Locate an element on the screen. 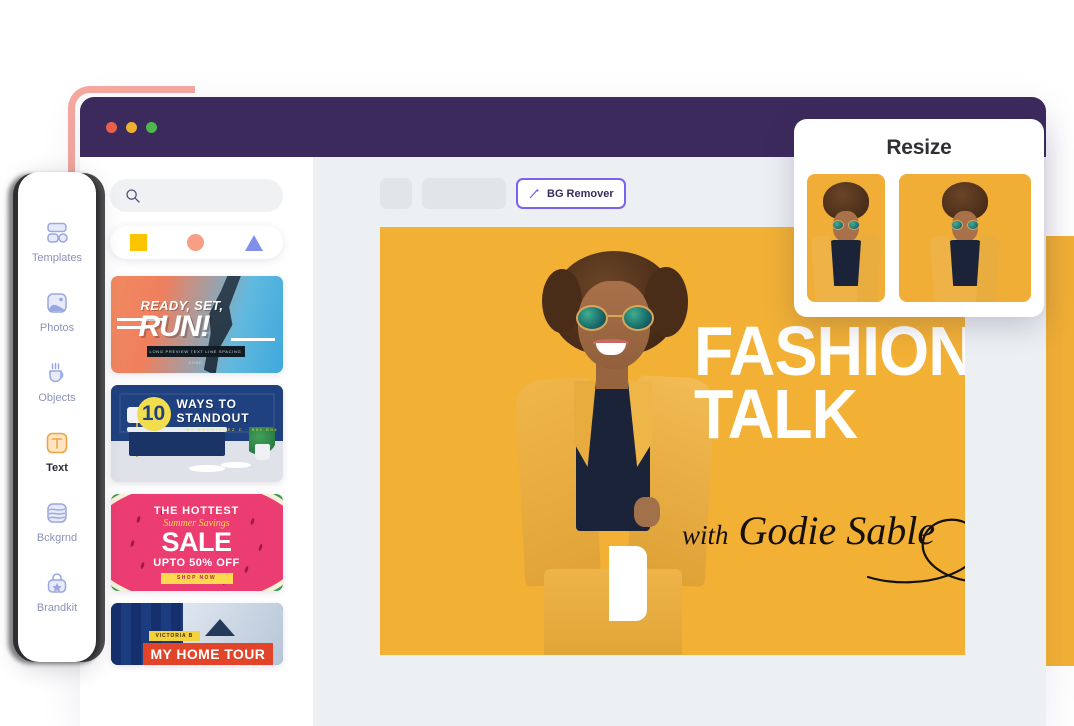 This screenshot has height=726, width=1074. side-table is located at coordinates (235, 465).